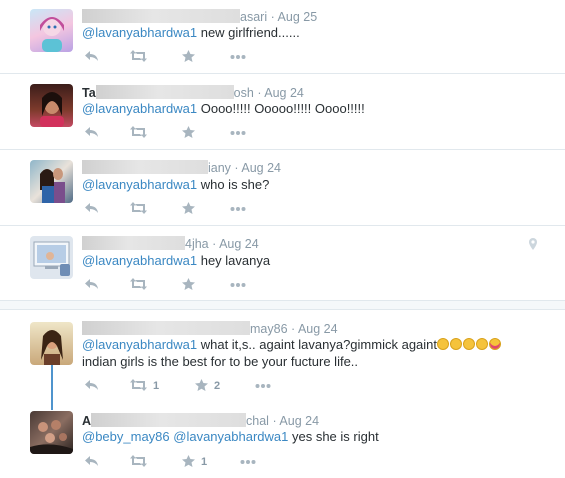 The height and width of the screenshot is (478, 565). What do you see at coordinates (281, 108) in the screenshot?
I see `tweet-text-content: Oooo!!!!! Ooooo!!!!! Oooo!!!!!` at bounding box center [281, 108].